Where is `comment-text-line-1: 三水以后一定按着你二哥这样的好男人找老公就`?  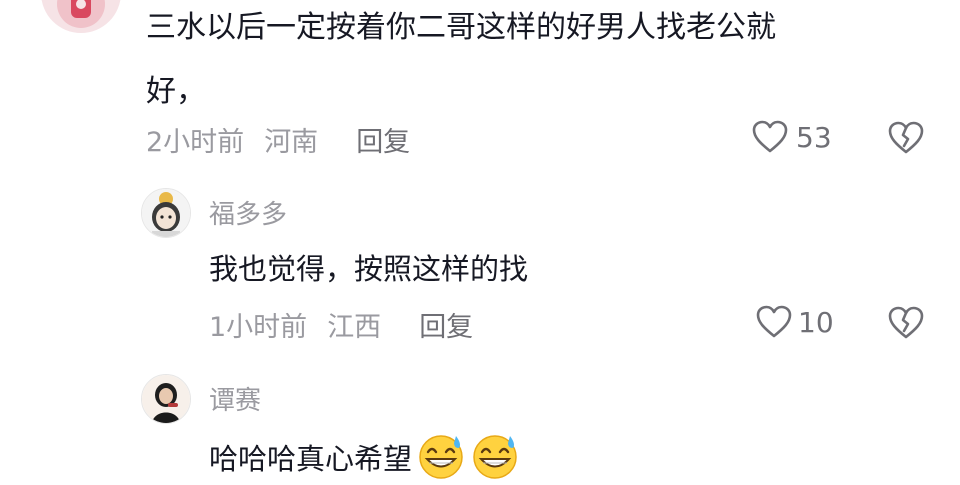
comment-text-line-1: 三水以后一定按着你二哥这样的好男人找老公就 is located at coordinates (461, 27).